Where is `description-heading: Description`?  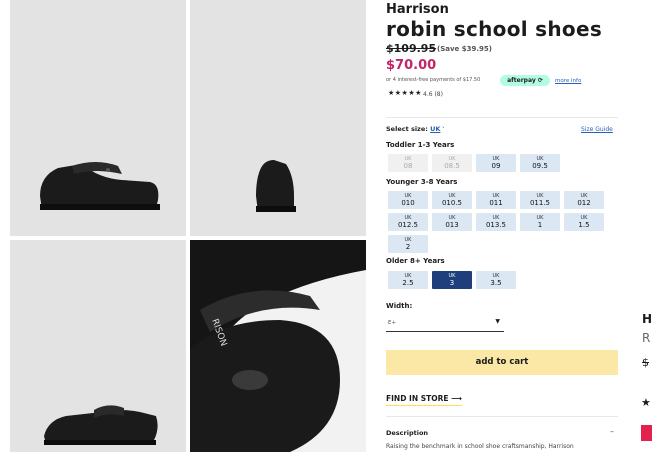 description-heading: Description is located at coordinates (407, 433).